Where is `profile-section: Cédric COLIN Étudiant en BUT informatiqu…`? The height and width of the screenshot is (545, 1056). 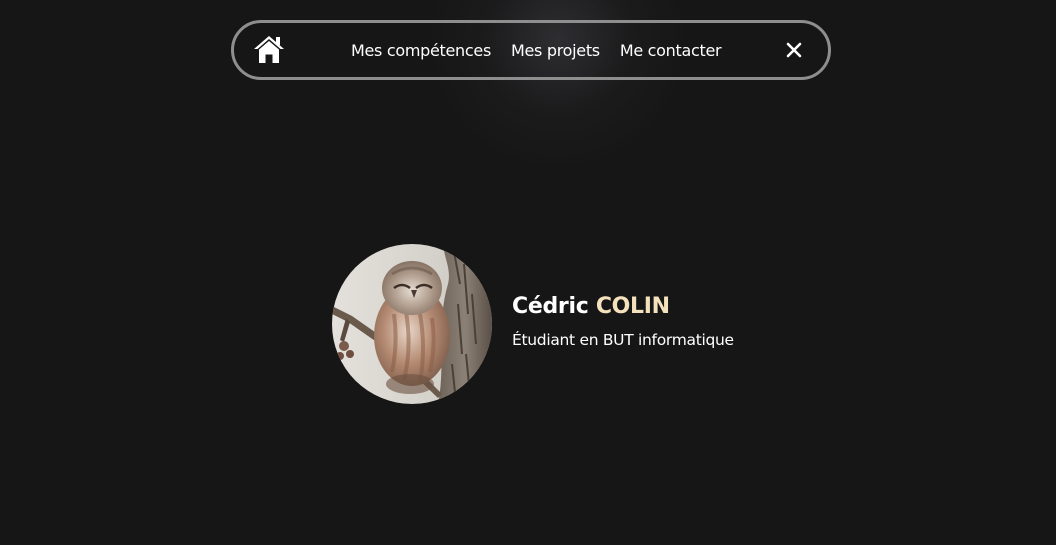 profile-section: Cédric COLIN Étudiant en BUT informatiqu… is located at coordinates (533, 324).